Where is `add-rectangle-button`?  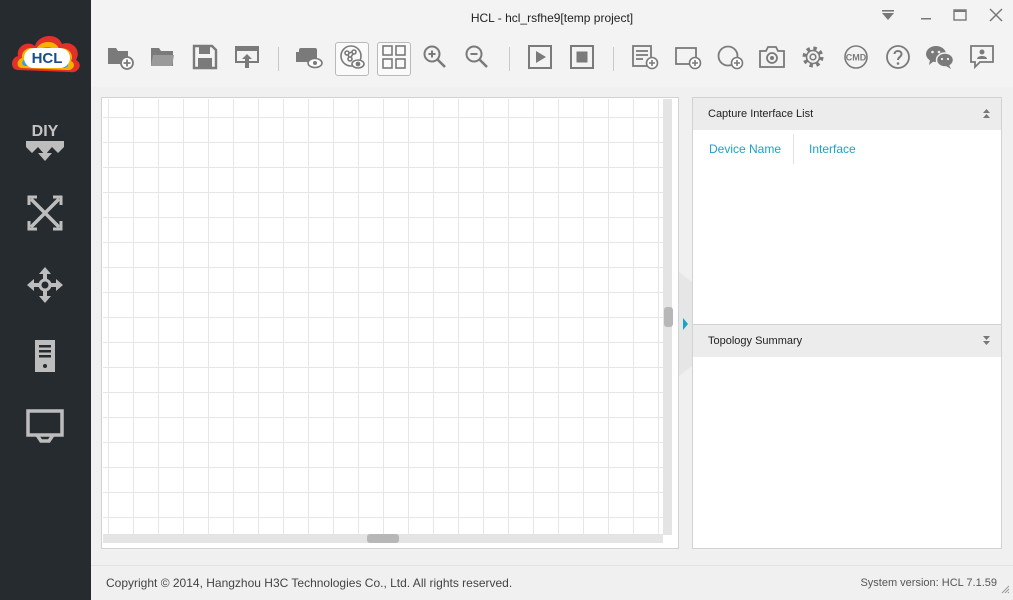 add-rectangle-button is located at coordinates (688, 59).